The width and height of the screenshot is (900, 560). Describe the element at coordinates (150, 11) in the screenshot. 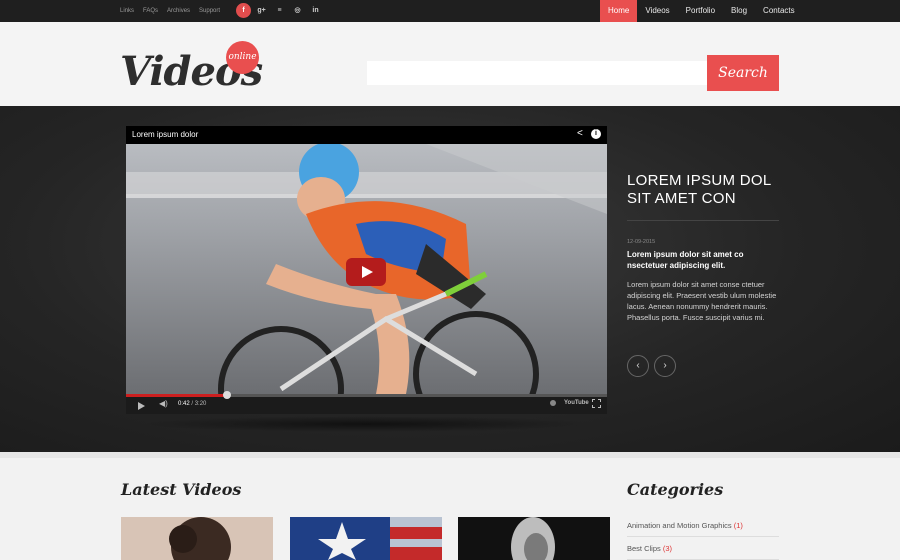

I see `top-link-faqs: FAQs` at that location.